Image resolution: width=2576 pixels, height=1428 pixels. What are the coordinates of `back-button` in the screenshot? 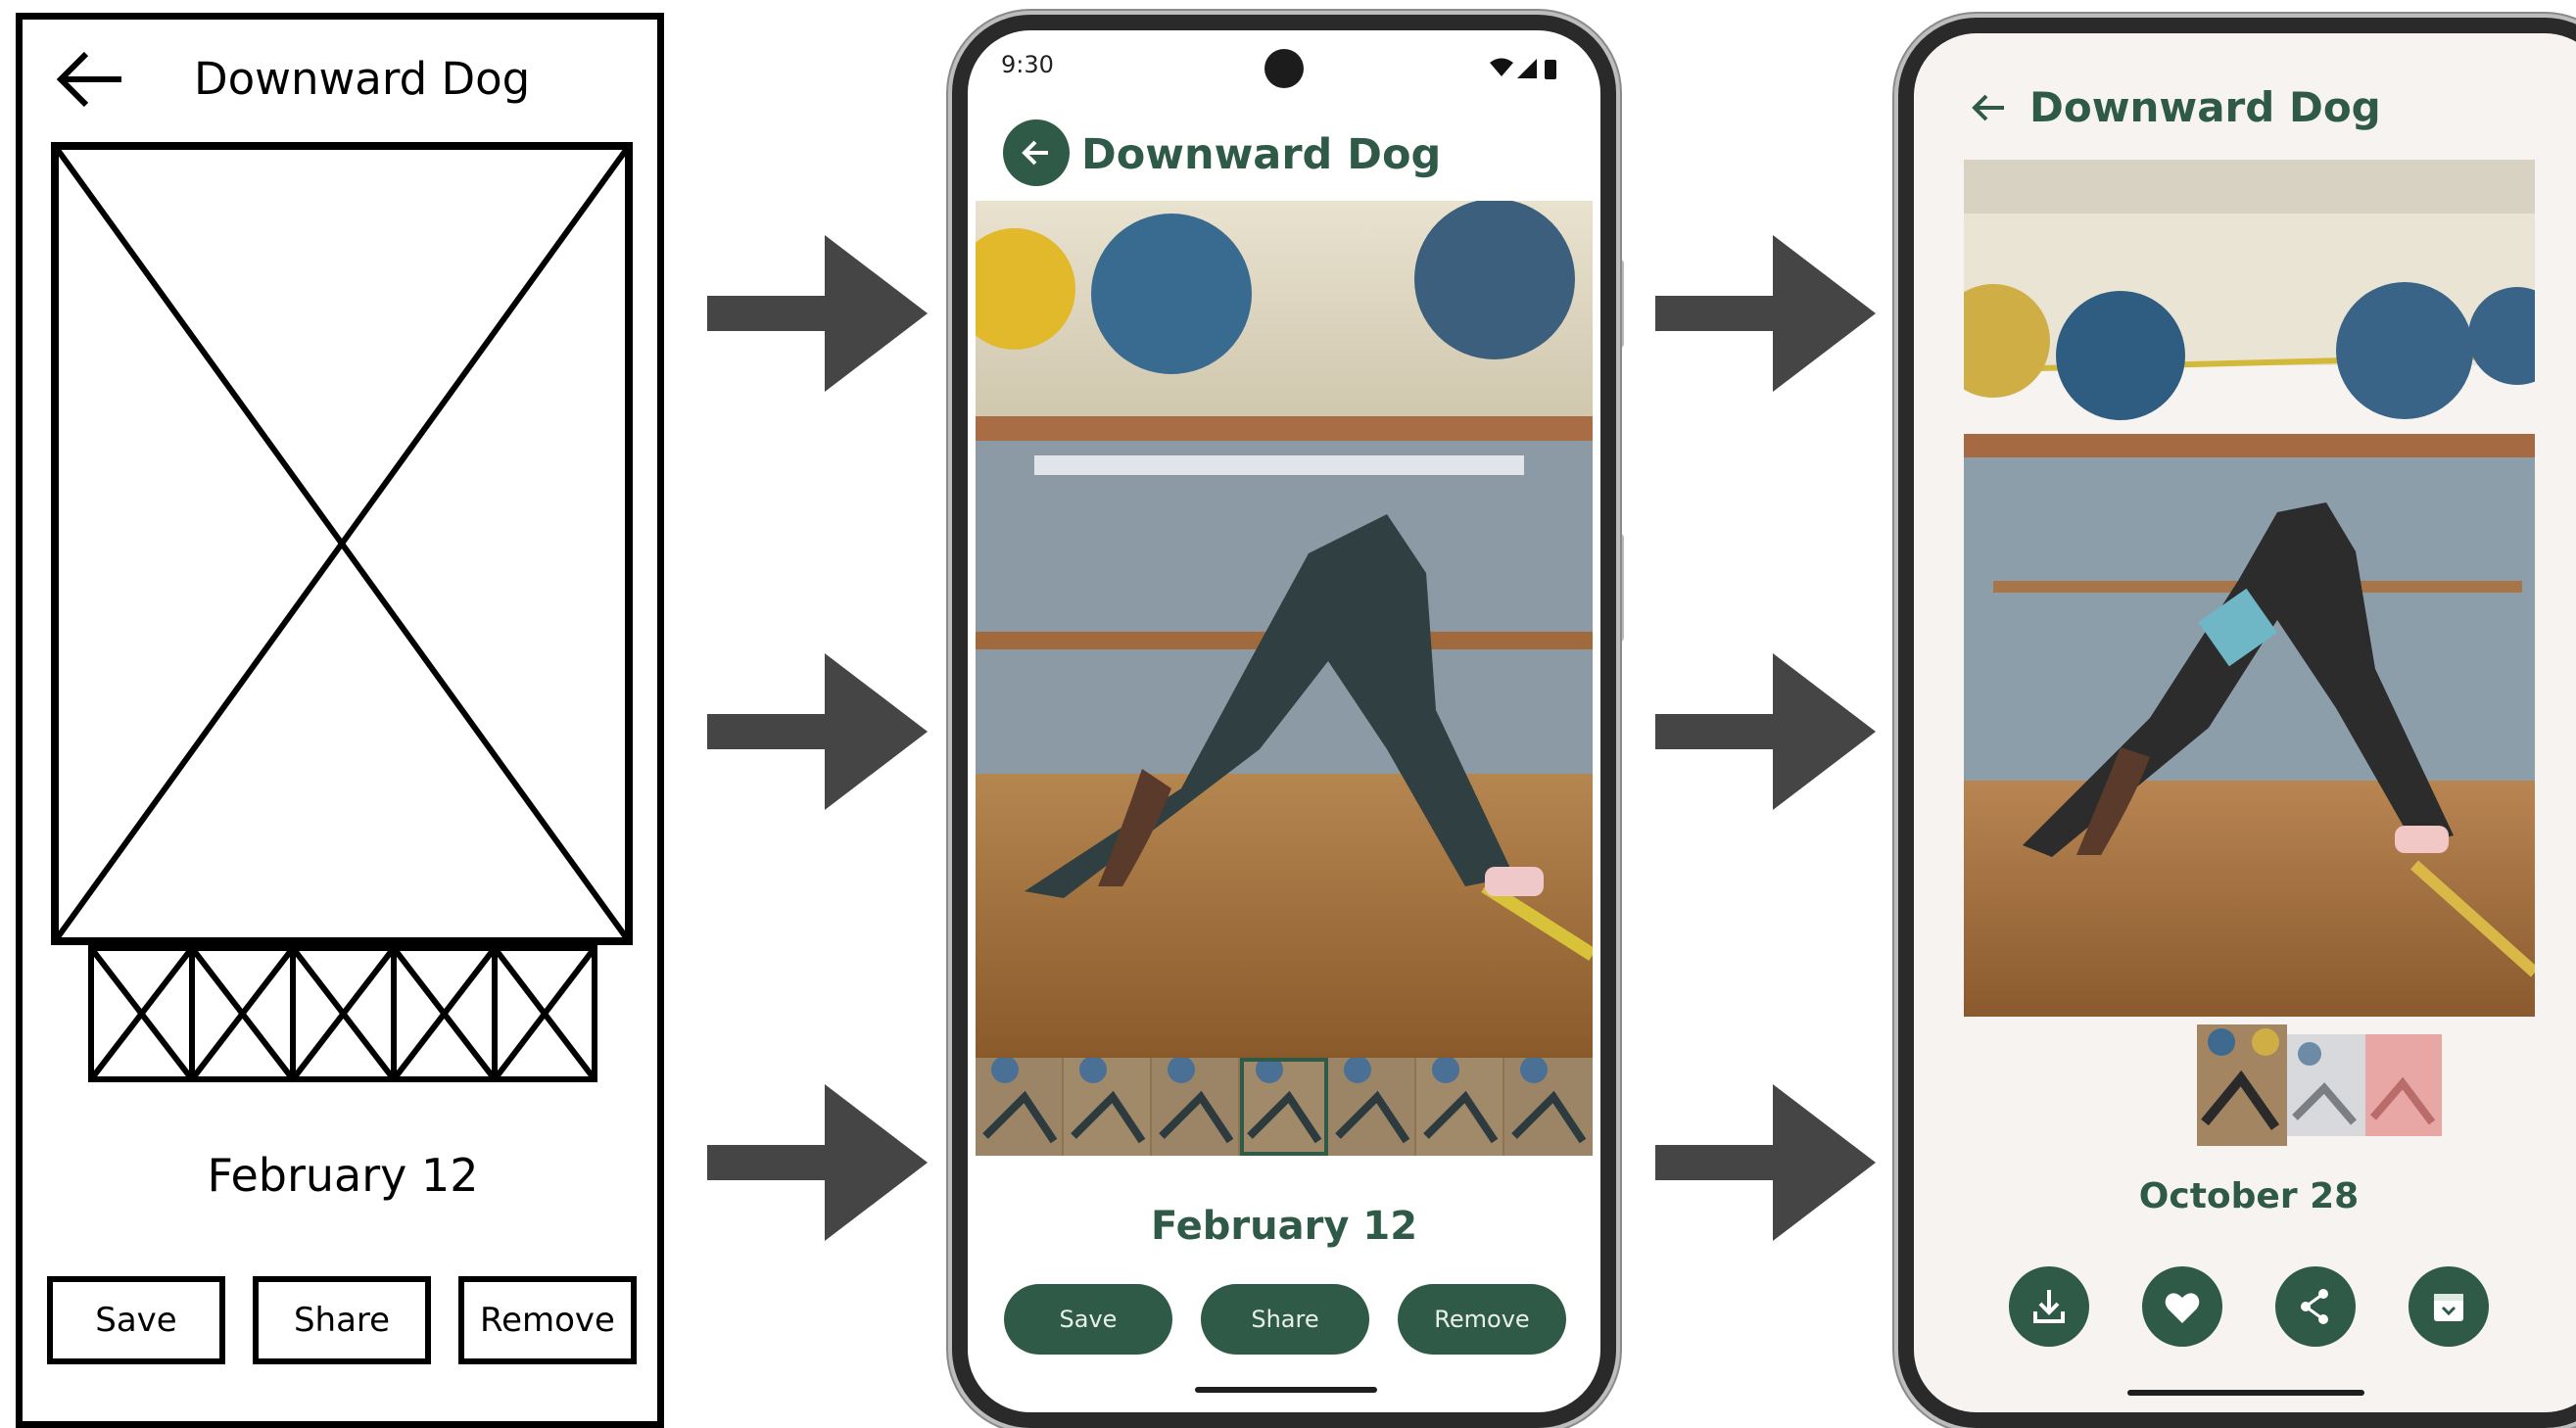 It's located at (1036, 152).